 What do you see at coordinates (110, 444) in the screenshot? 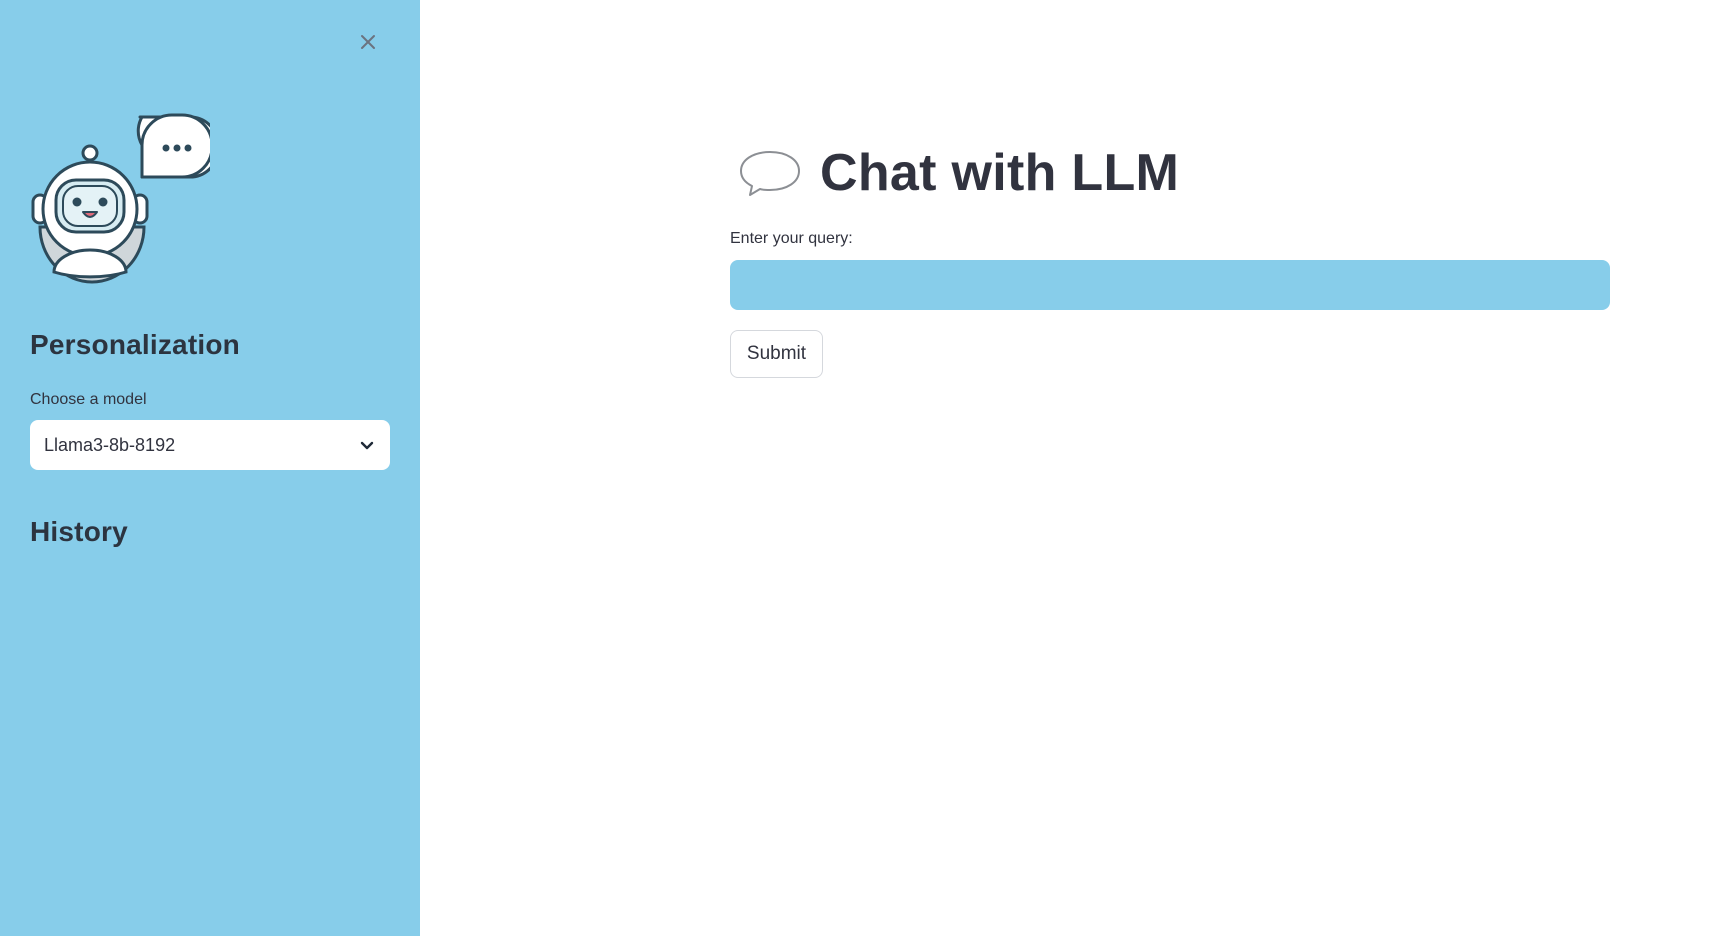
I see `model-select-value: Llama3-8b-8192` at bounding box center [110, 444].